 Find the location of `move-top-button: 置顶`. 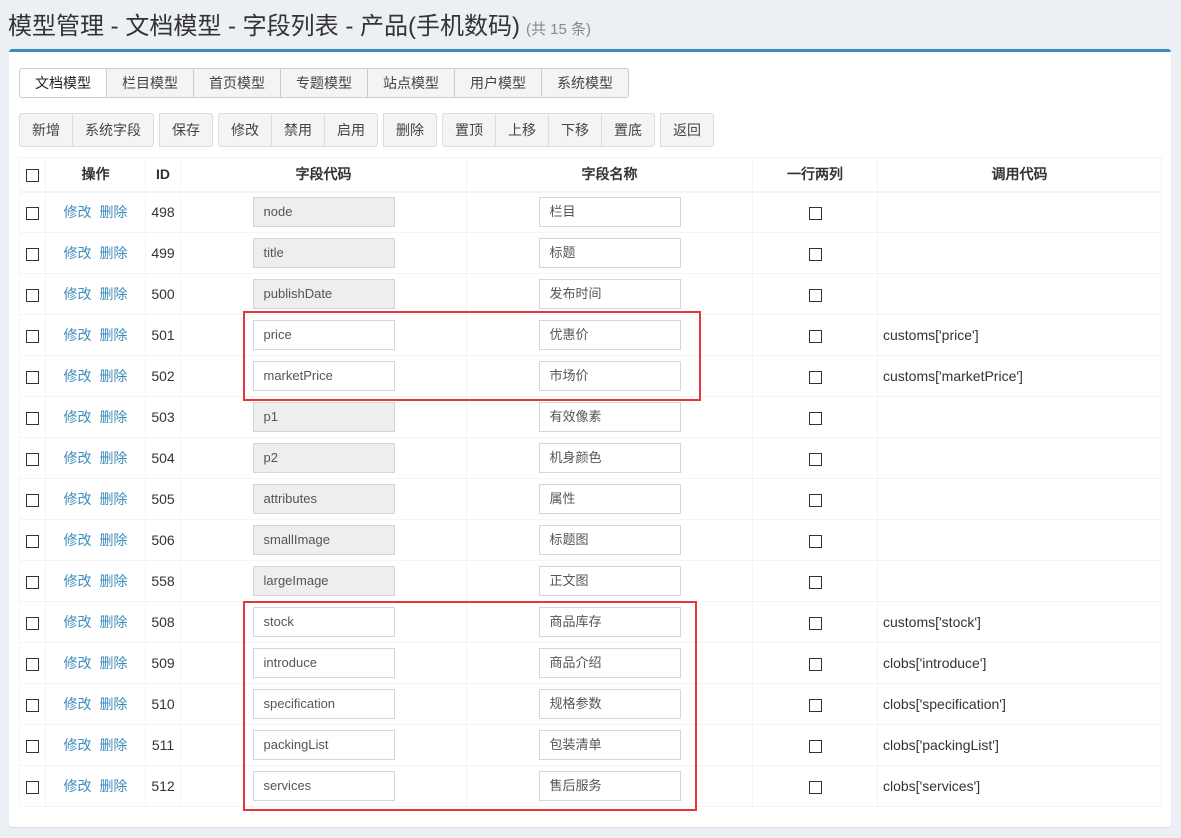

move-top-button: 置顶 is located at coordinates (469, 130).